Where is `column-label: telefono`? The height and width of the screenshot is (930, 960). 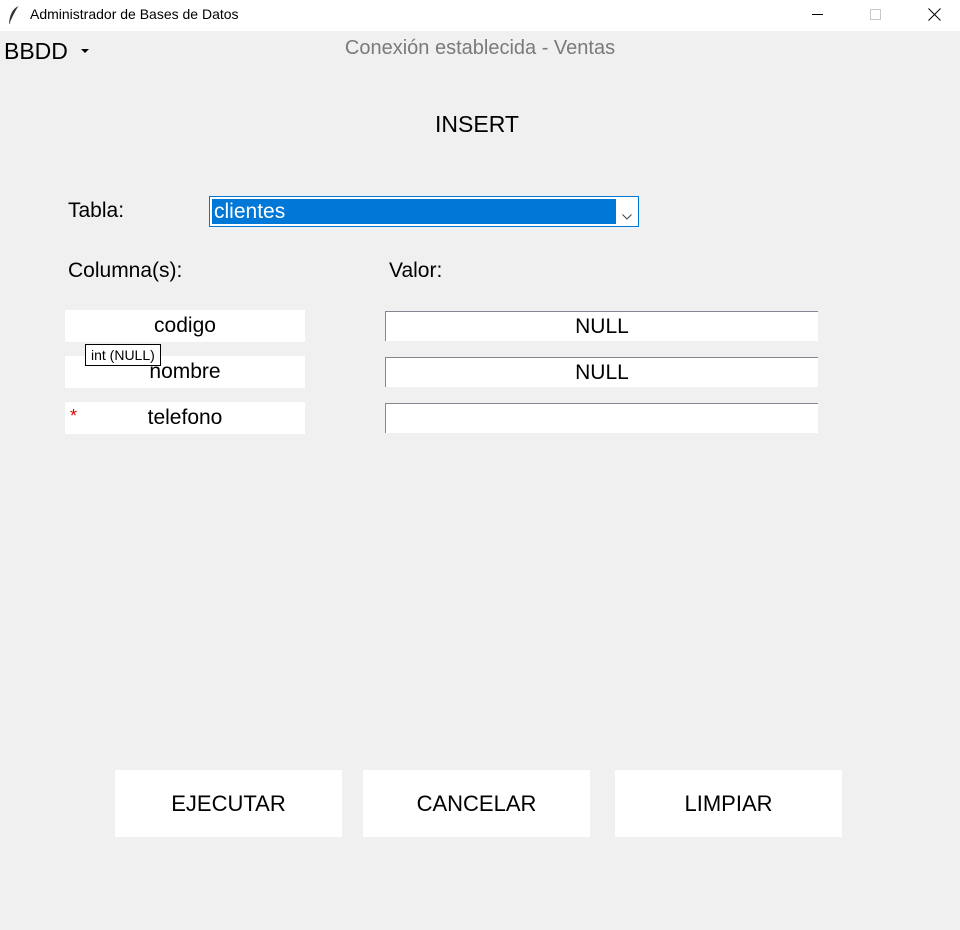 column-label: telefono is located at coordinates (185, 417).